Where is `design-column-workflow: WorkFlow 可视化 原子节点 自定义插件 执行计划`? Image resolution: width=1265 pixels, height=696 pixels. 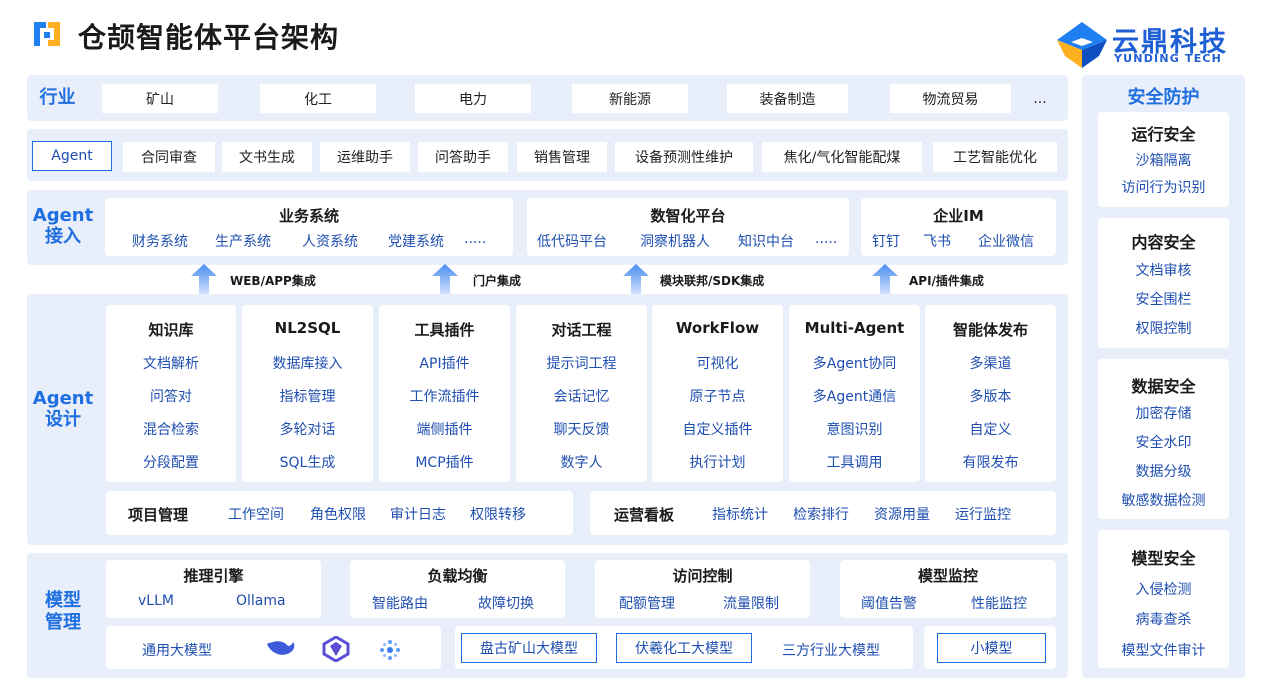 design-column-workflow: WorkFlow 可视化 原子节点 自定义插件 执行计划 is located at coordinates (717, 393).